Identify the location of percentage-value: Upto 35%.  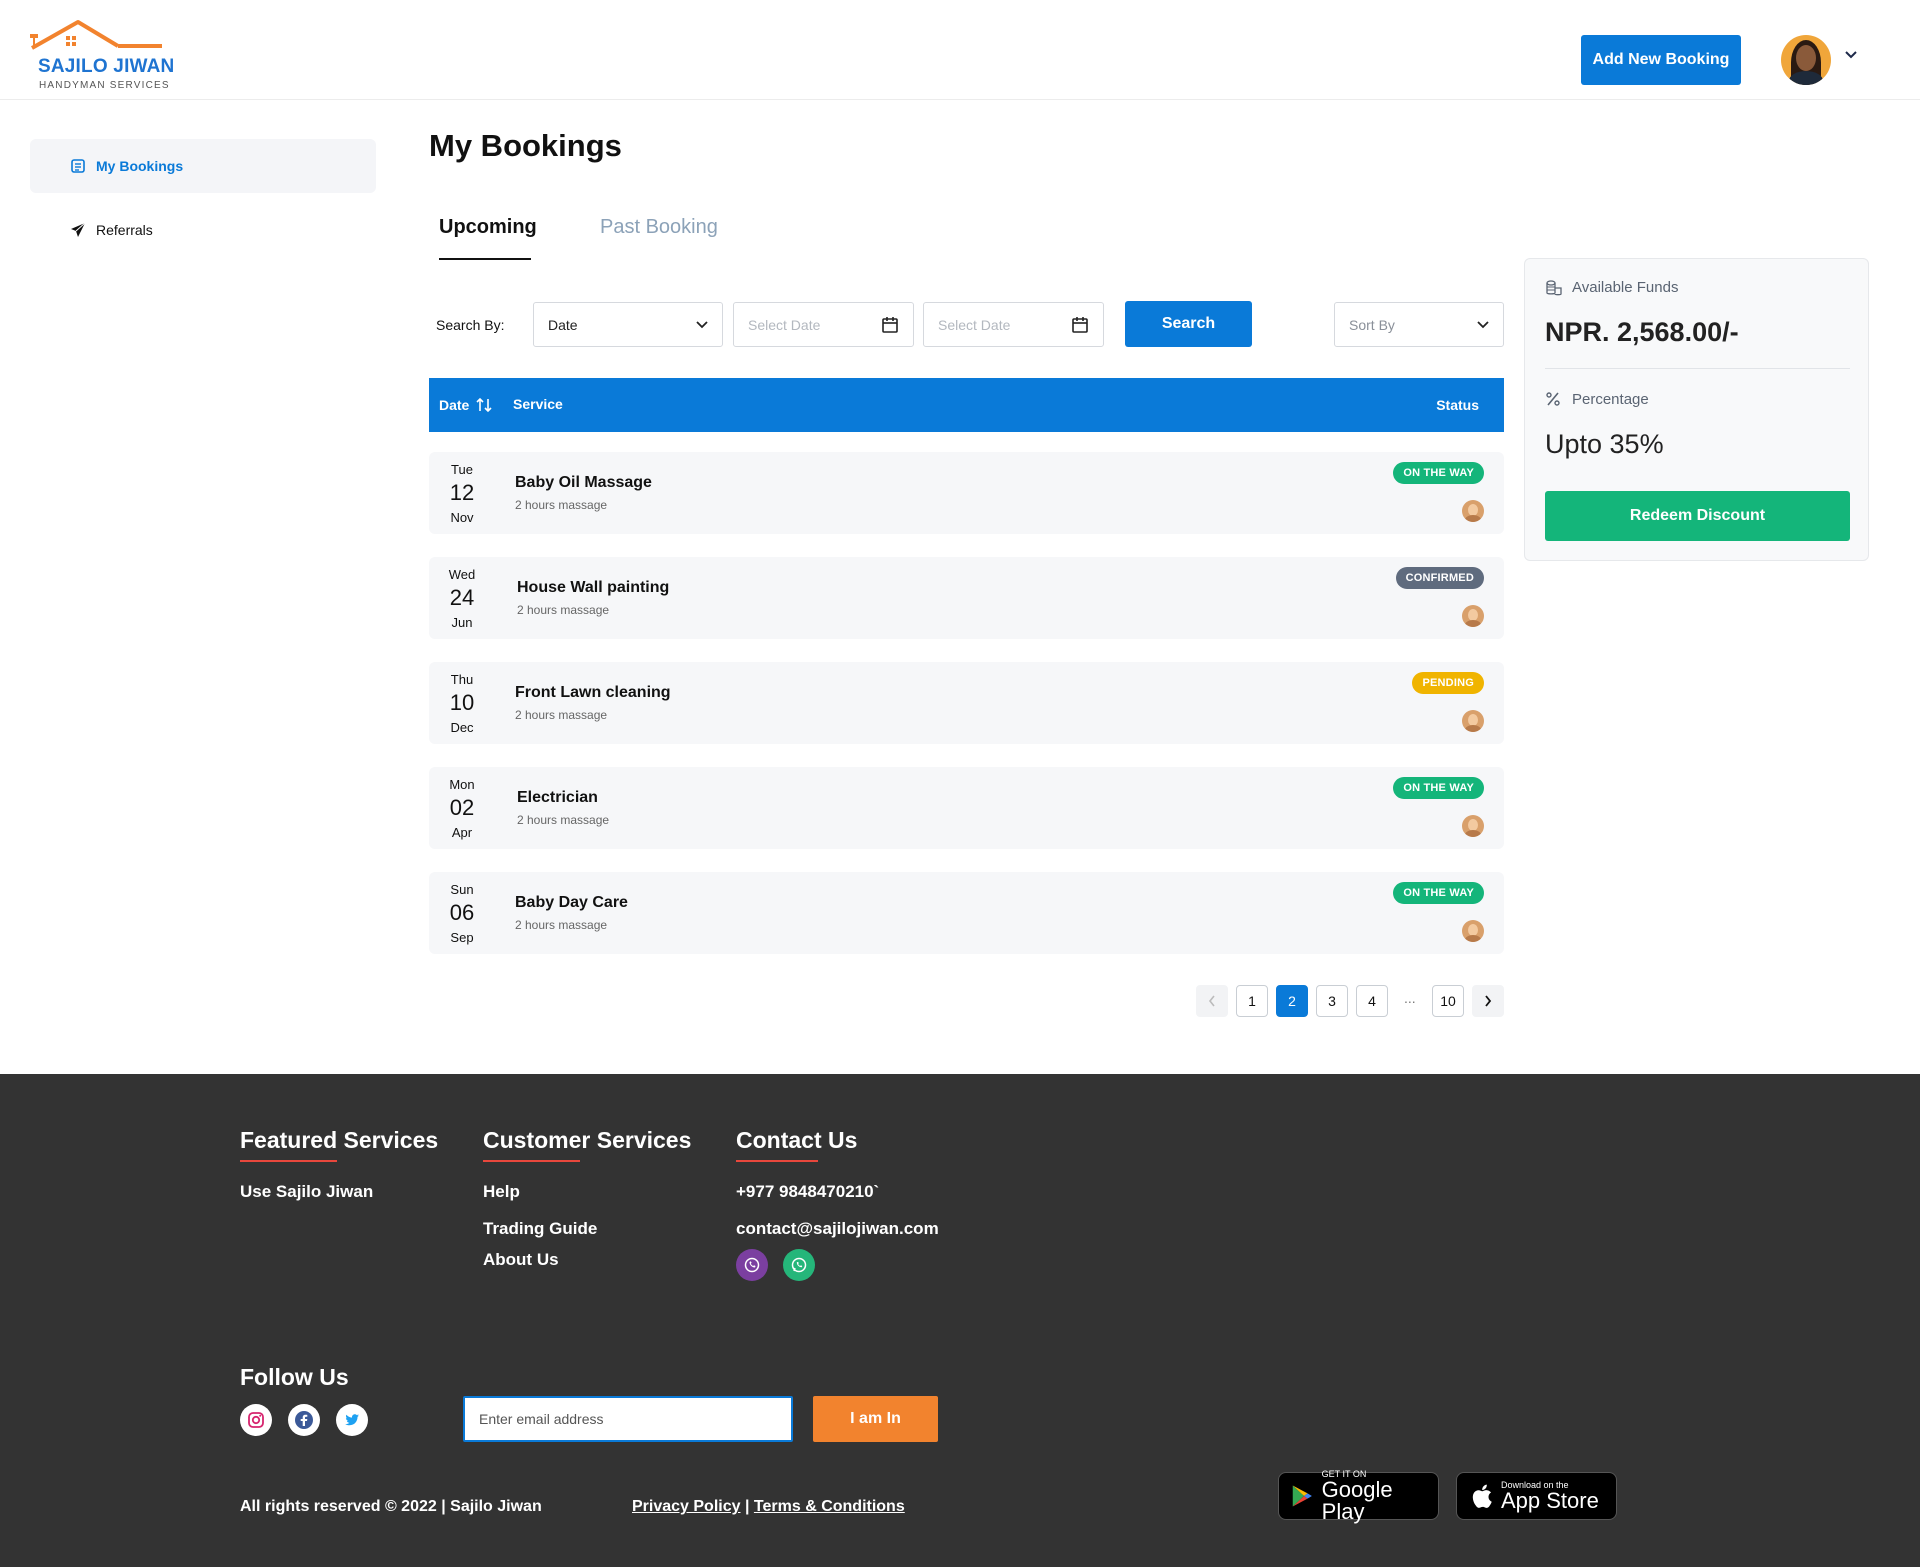
(1604, 444).